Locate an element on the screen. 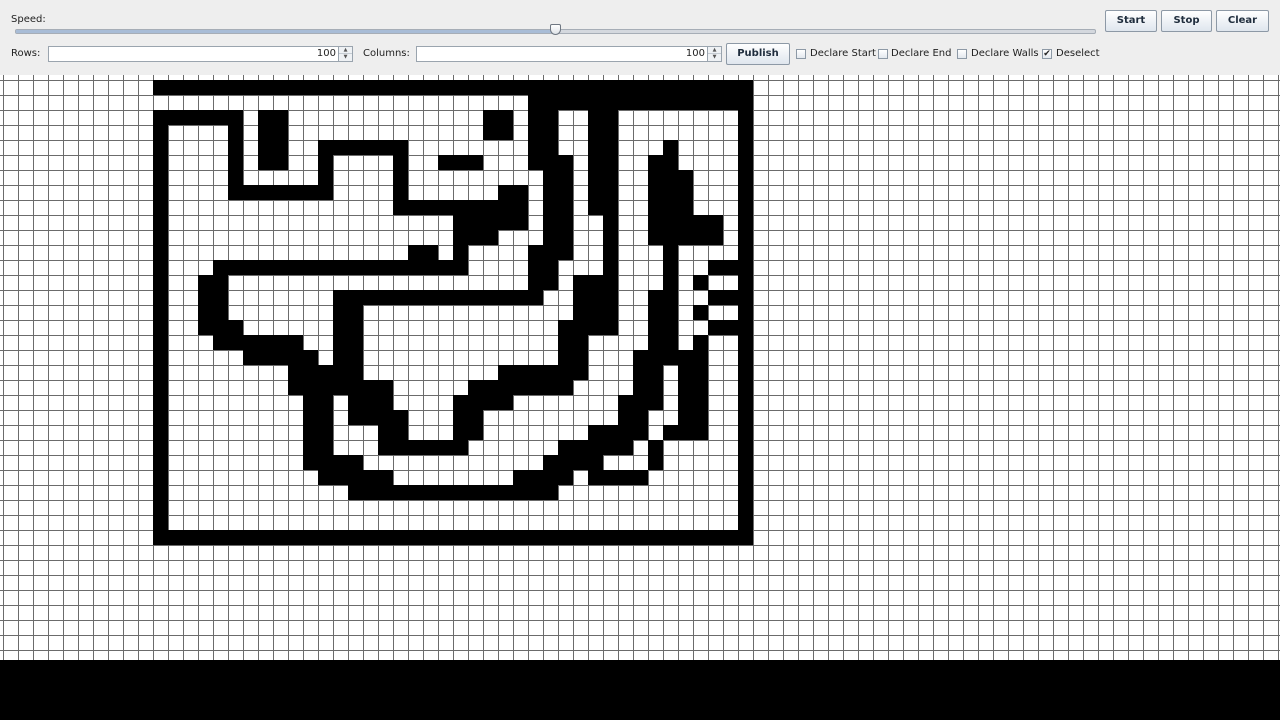 The width and height of the screenshot is (1280, 720). declare-start-checkbox is located at coordinates (801, 54).